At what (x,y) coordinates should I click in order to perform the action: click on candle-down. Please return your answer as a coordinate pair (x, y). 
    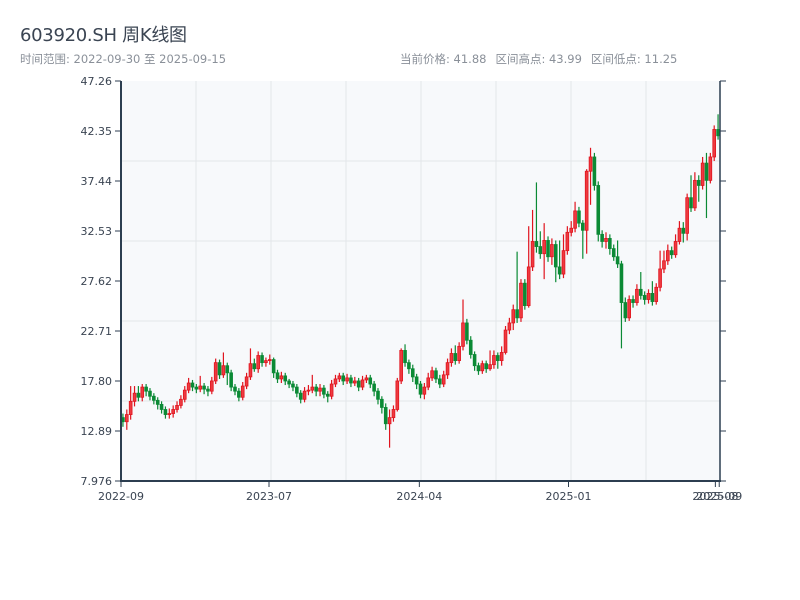
    Looking at the image, I should click on (467, 331).